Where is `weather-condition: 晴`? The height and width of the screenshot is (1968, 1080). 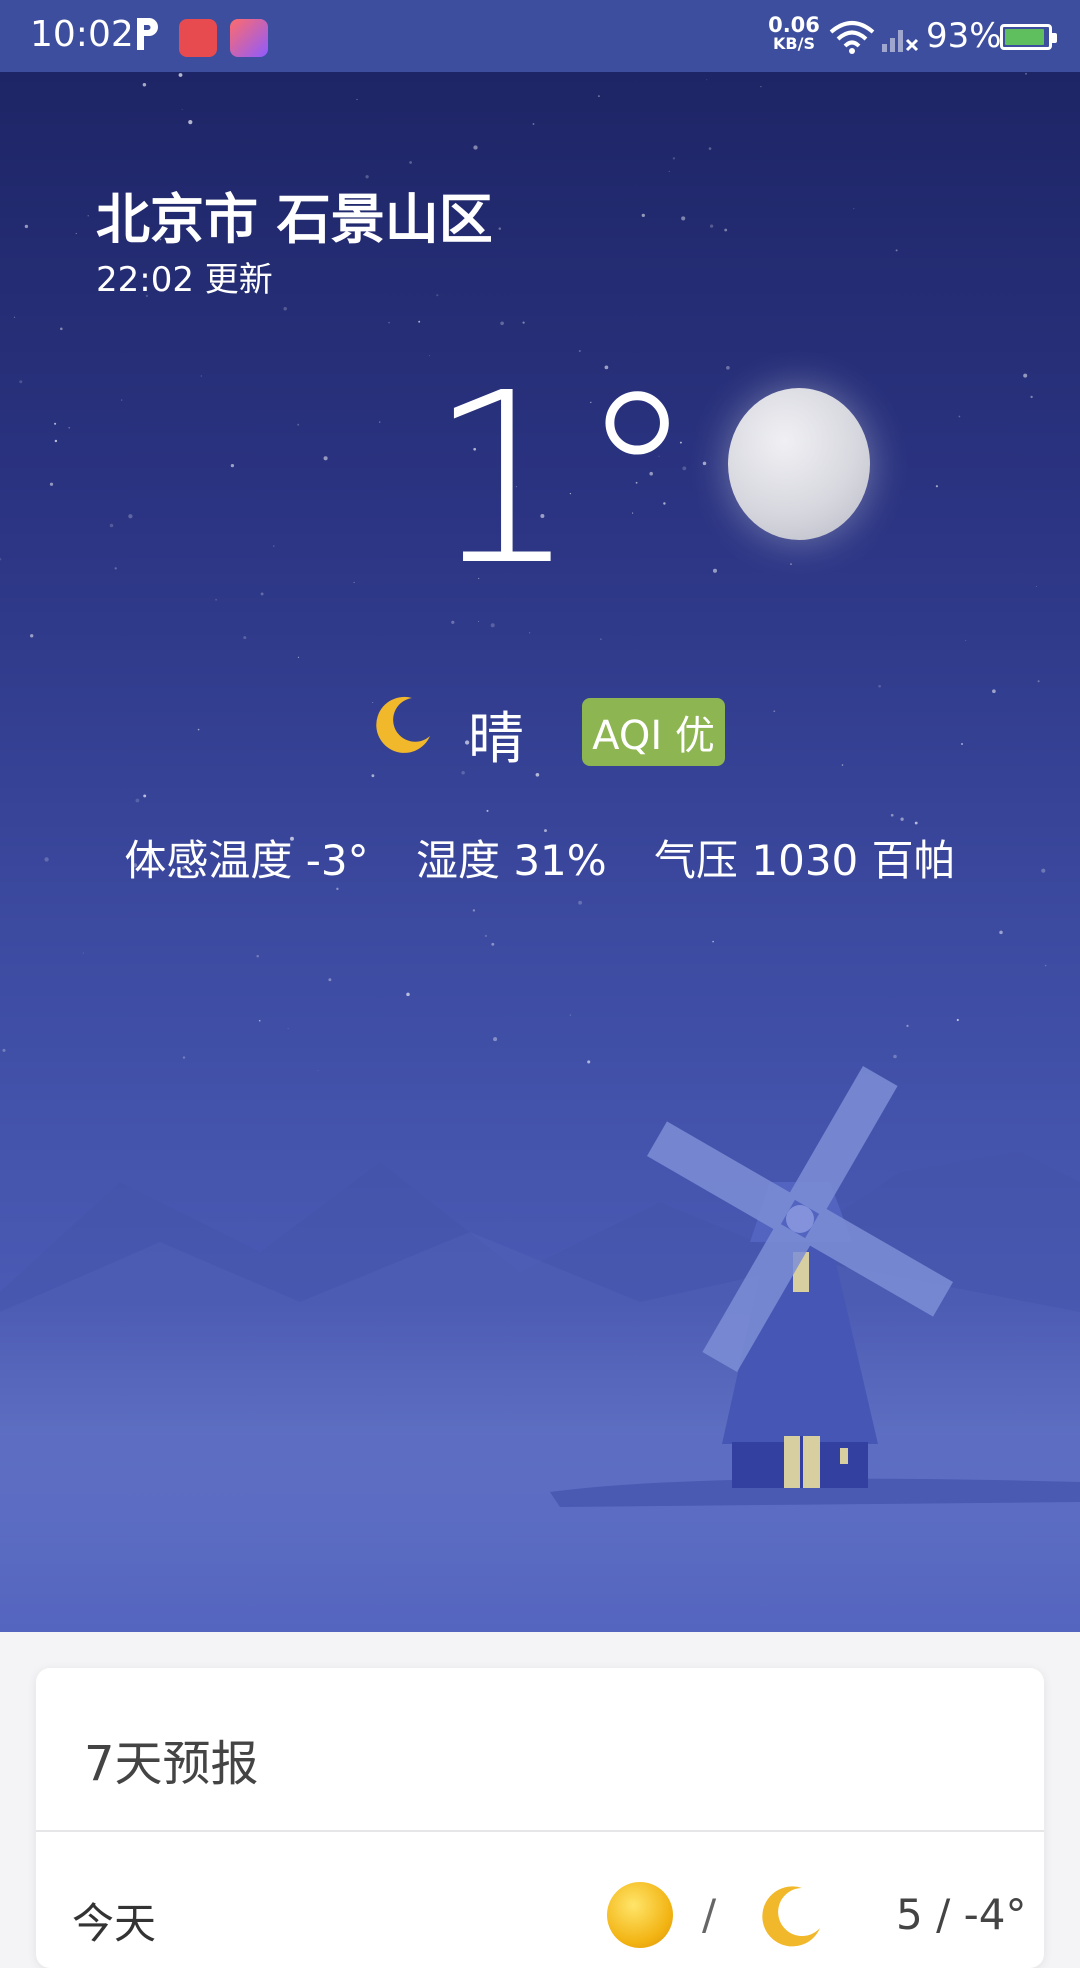 weather-condition: 晴 is located at coordinates (496, 739).